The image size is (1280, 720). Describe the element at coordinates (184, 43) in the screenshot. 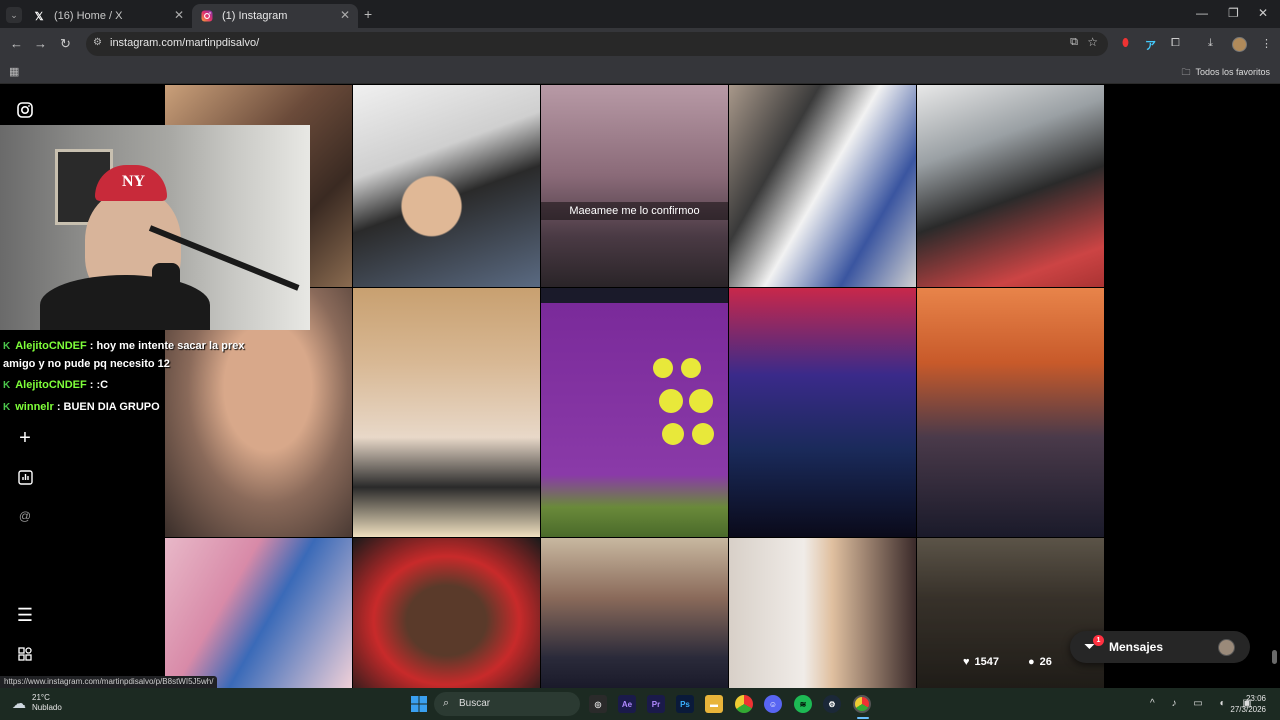

I see `url-text: instagram.com/martinpdisalvo/` at that location.